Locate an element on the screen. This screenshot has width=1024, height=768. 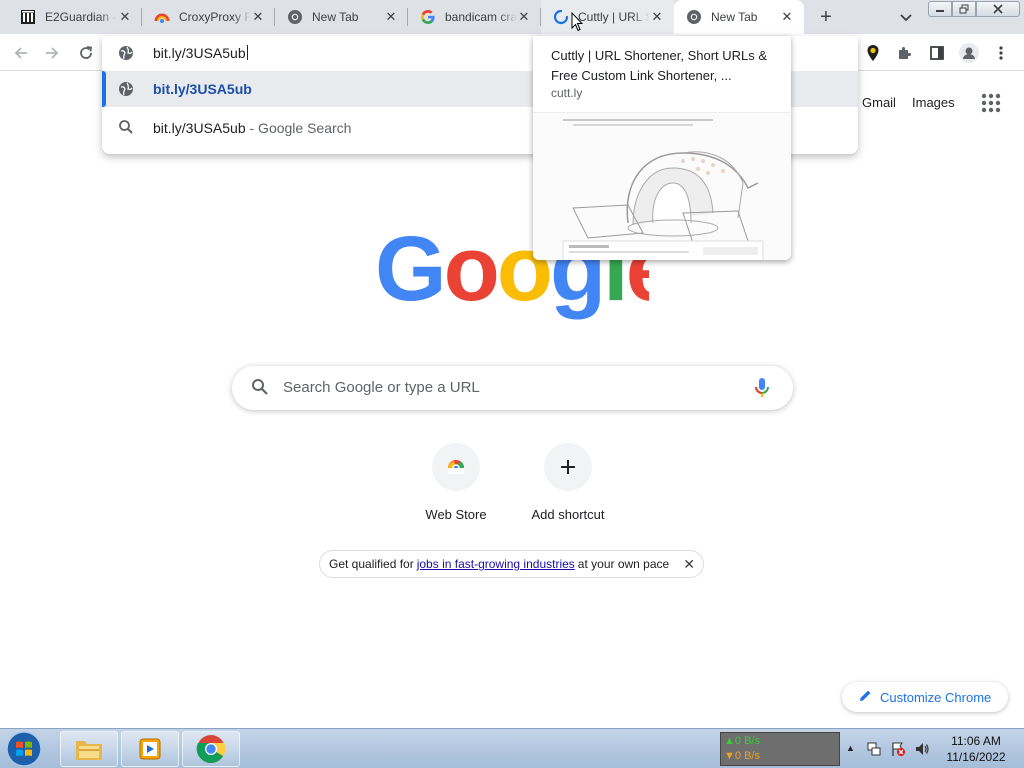
restore-icon is located at coordinates (964, 9).